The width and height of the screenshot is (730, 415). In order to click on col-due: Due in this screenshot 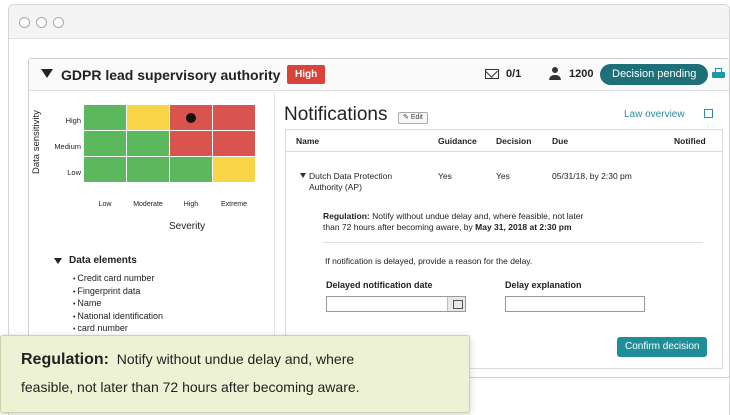, I will do `click(560, 141)`.